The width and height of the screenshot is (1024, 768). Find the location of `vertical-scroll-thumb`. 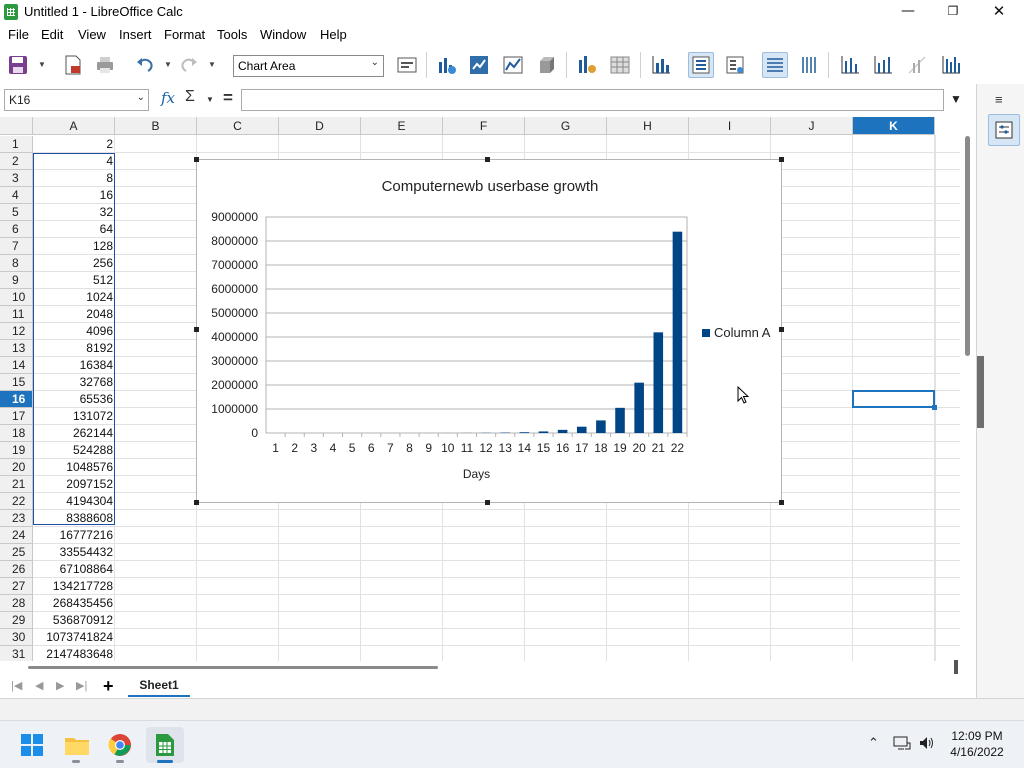

vertical-scroll-thumb is located at coordinates (967, 246).